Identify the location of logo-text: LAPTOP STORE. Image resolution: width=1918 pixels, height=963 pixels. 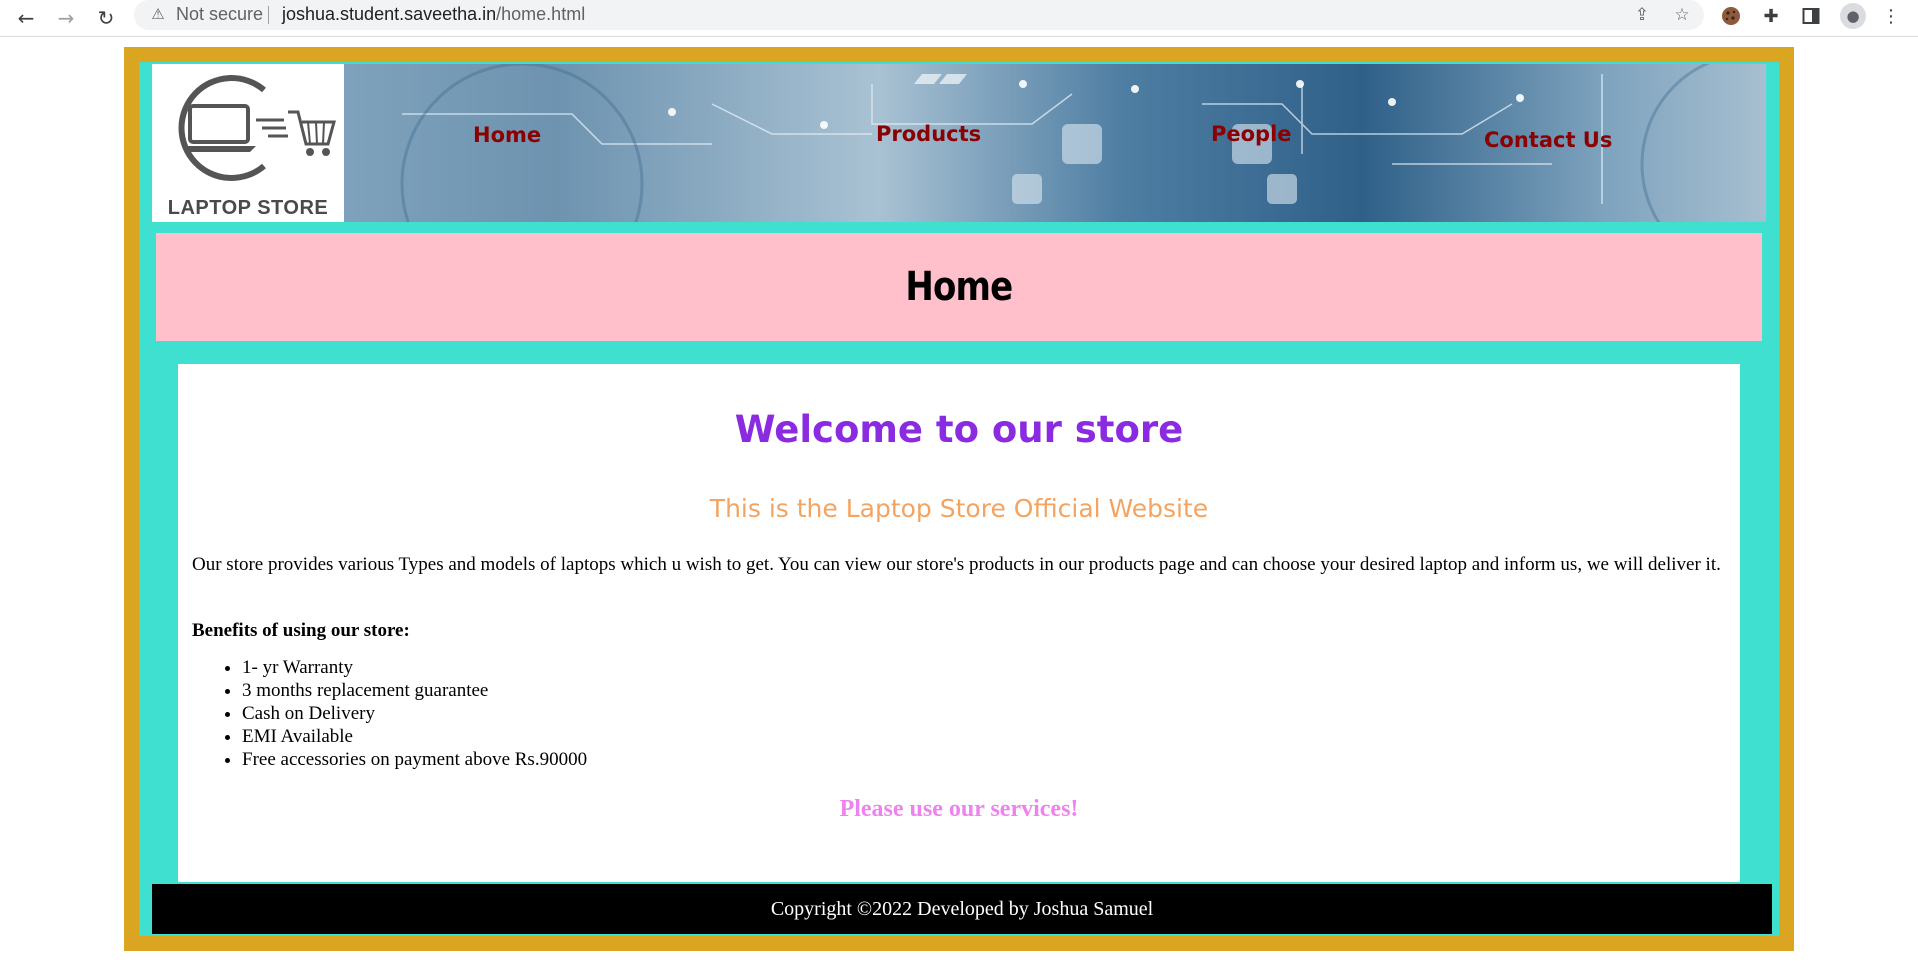
(248, 208).